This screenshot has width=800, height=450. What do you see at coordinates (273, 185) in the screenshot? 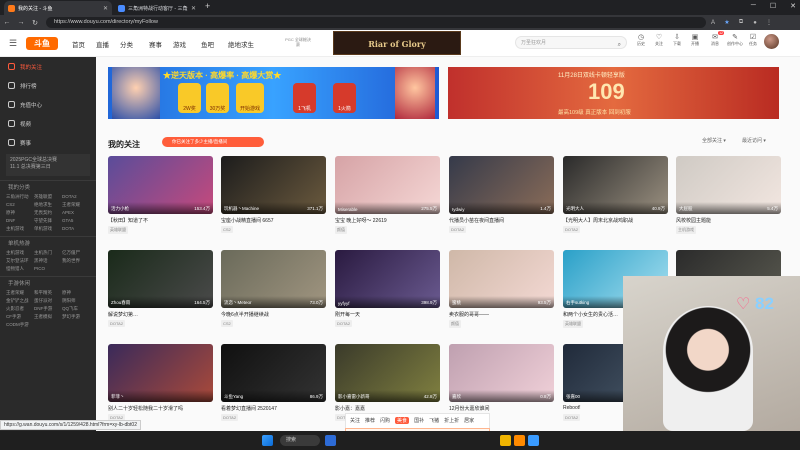
I see `stream-thumbnail: 玩机器丶Machine 371.1万` at bounding box center [273, 185].